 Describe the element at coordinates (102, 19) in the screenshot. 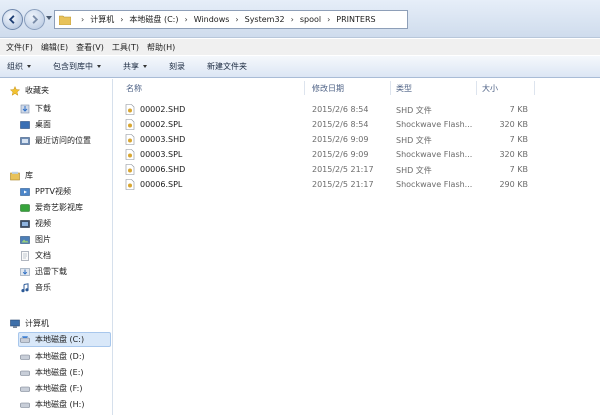

I see `breadcrumb-computer: 计算机` at that location.